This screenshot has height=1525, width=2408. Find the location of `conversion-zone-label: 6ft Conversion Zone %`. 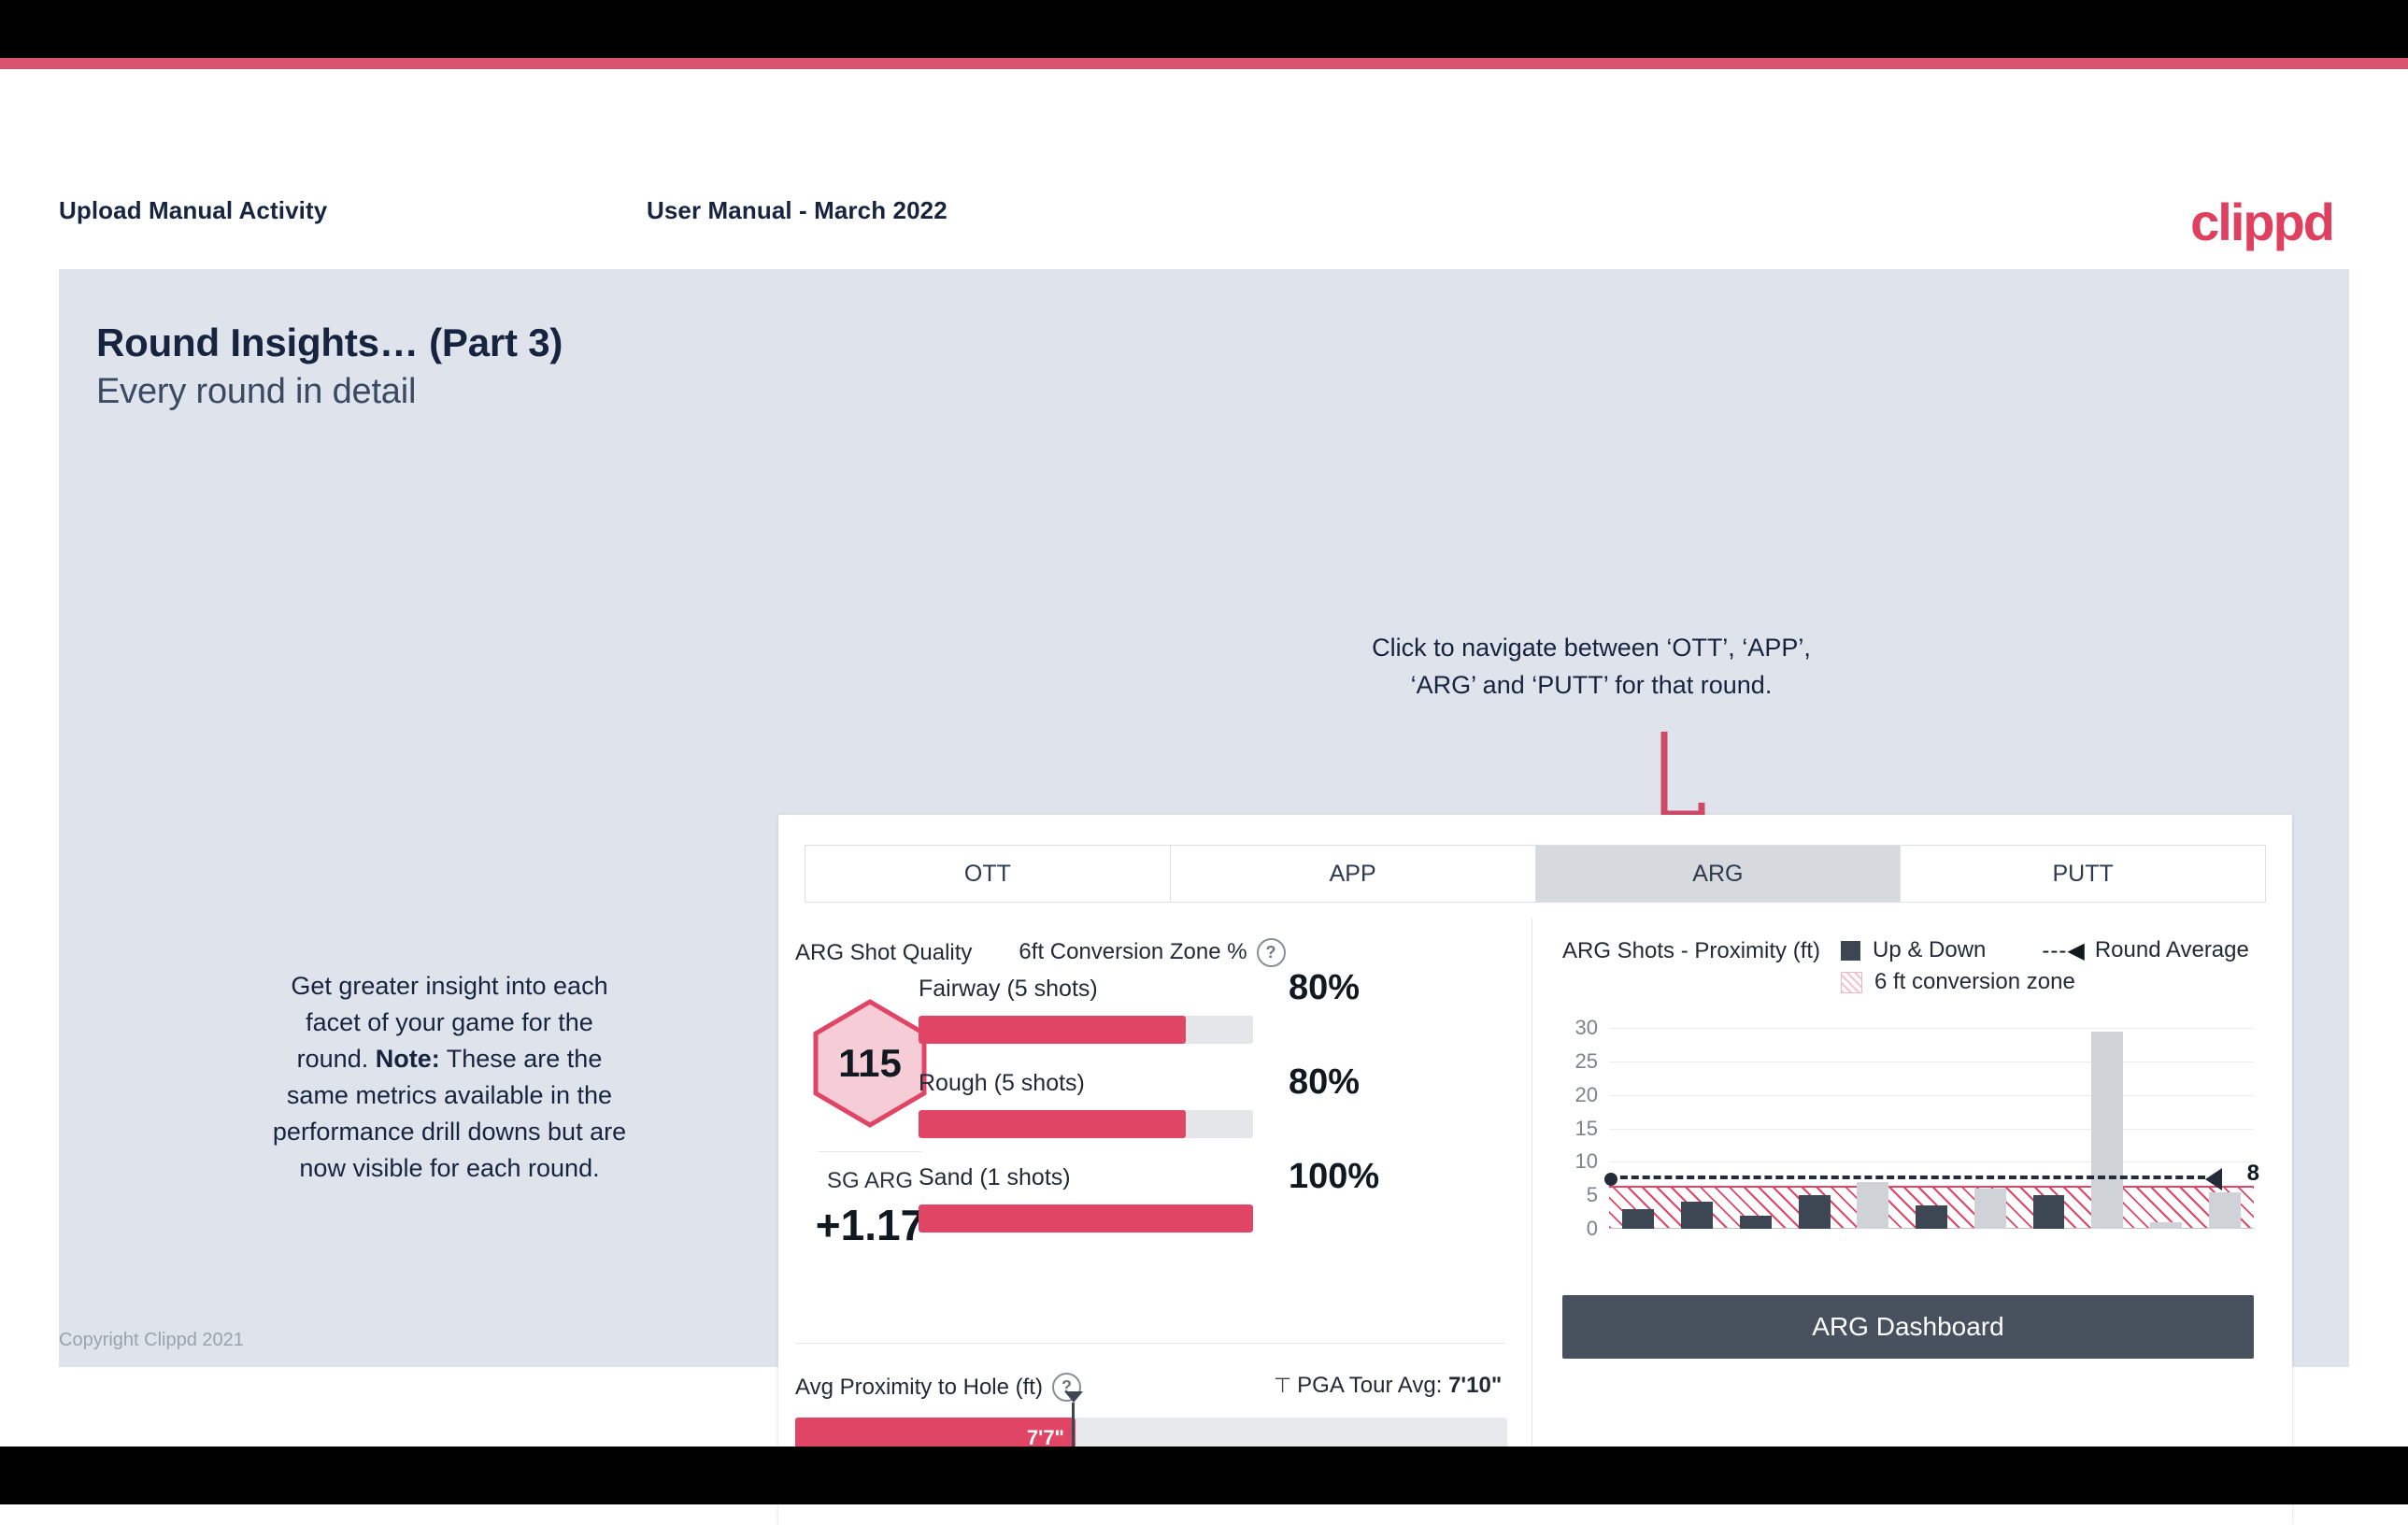

conversion-zone-label: 6ft Conversion Zone % is located at coordinates (1133, 951).